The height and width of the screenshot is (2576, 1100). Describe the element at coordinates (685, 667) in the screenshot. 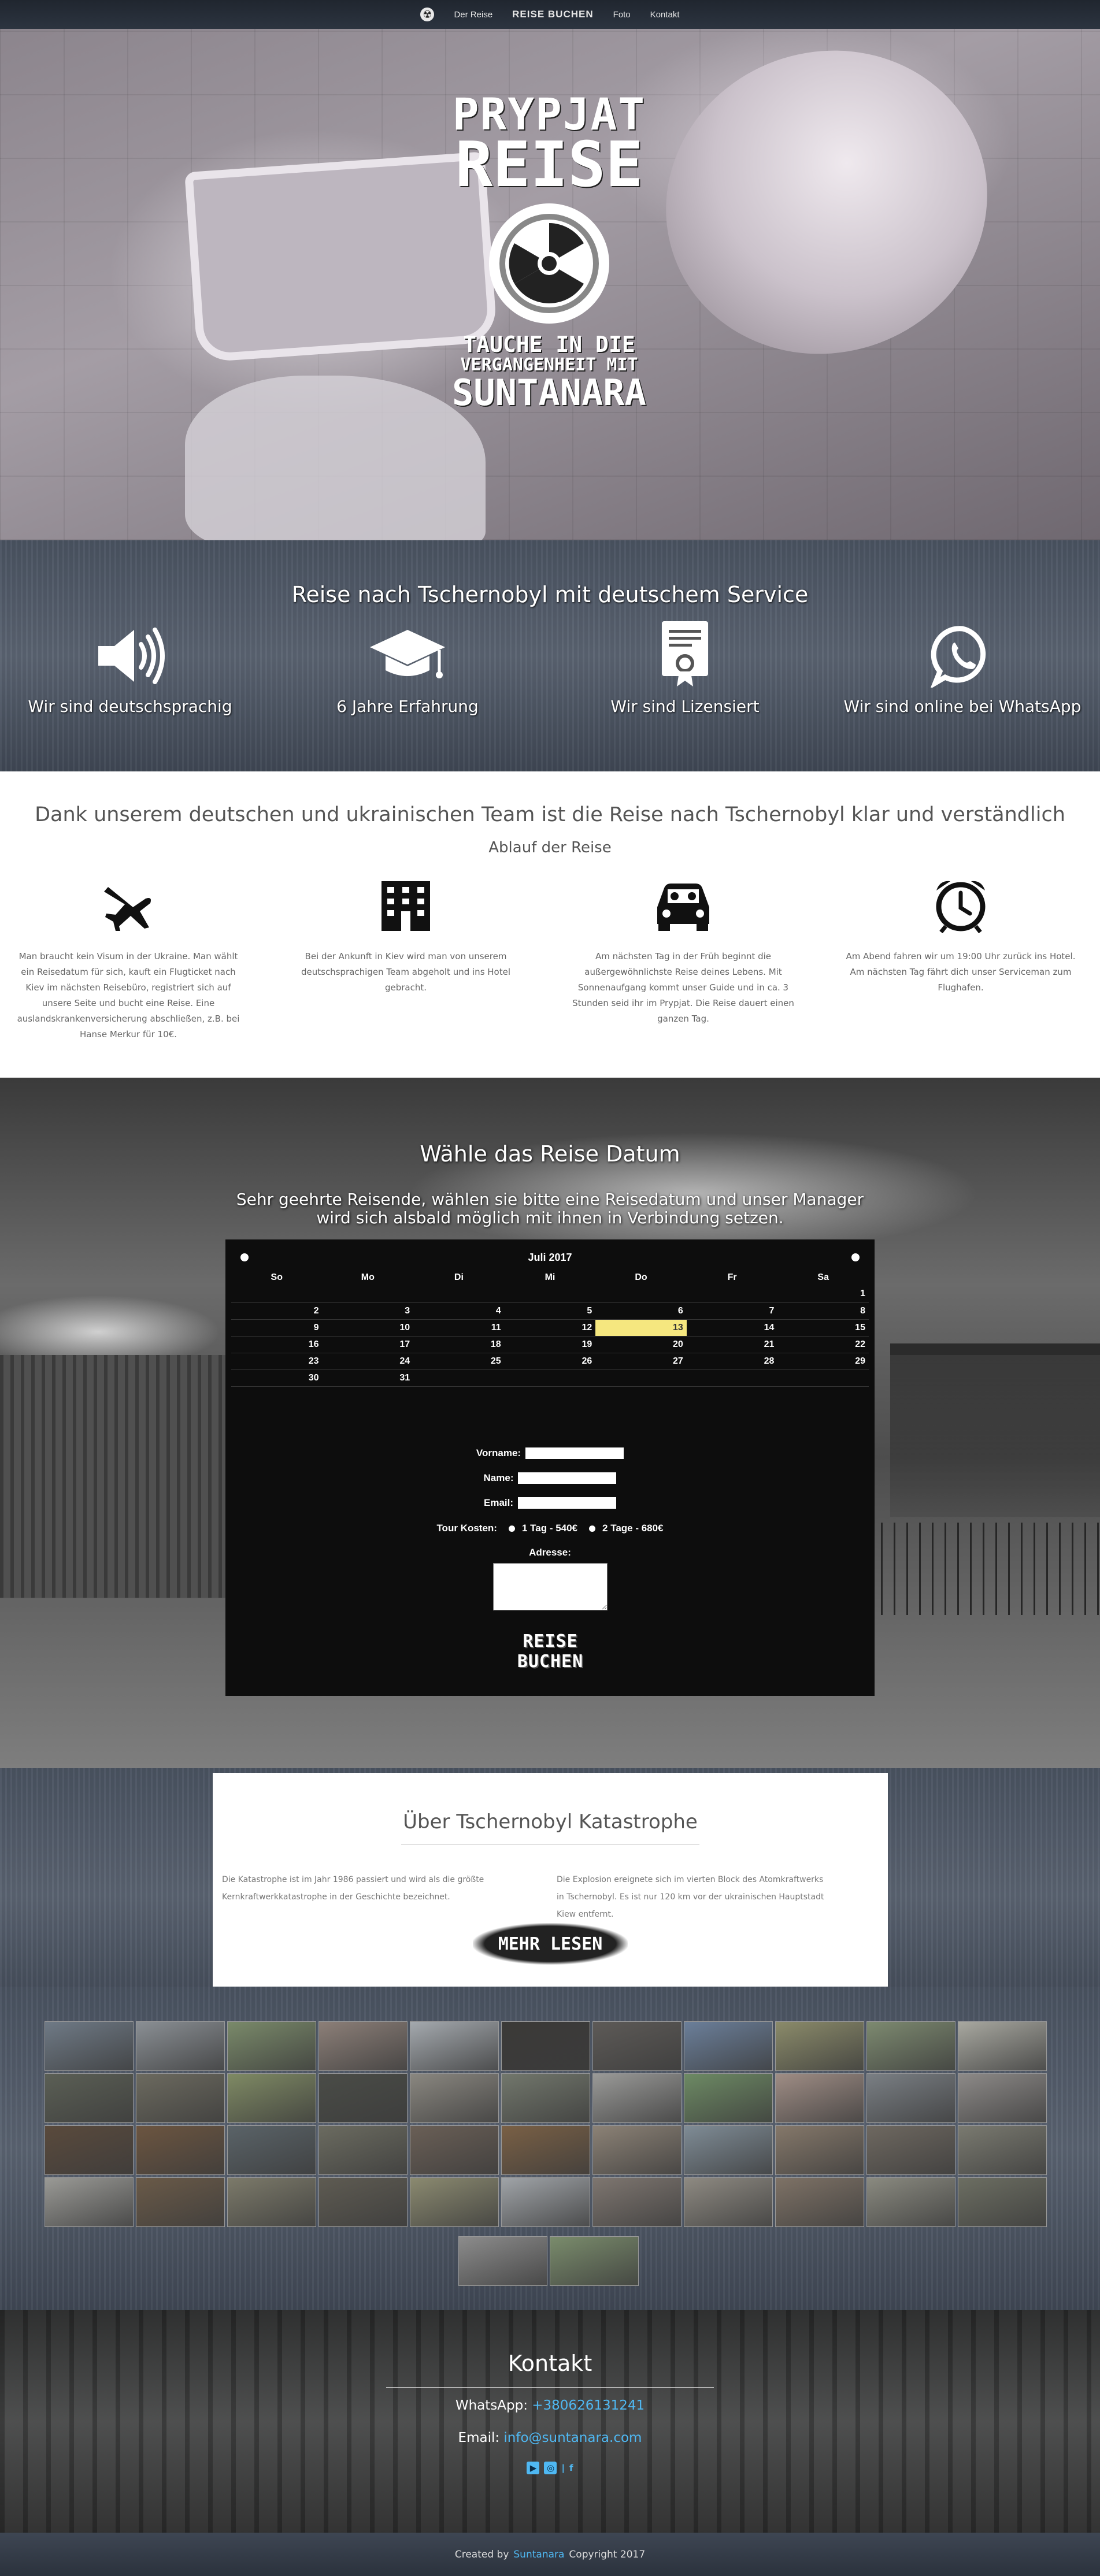

I see `feature-licensed: Wir sind Lizensiert` at that location.